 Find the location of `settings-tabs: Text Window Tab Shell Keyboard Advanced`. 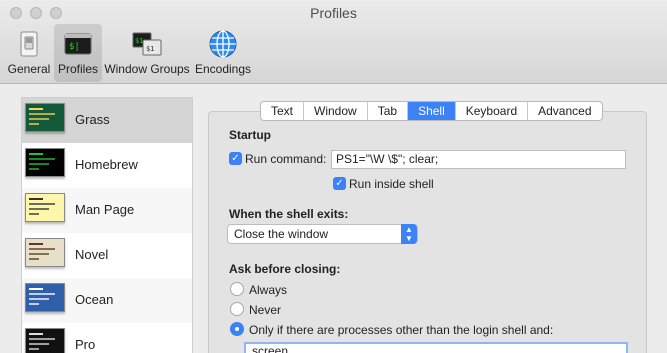

settings-tabs: Text Window Tab Shell Keyboard Advanced is located at coordinates (431, 111).